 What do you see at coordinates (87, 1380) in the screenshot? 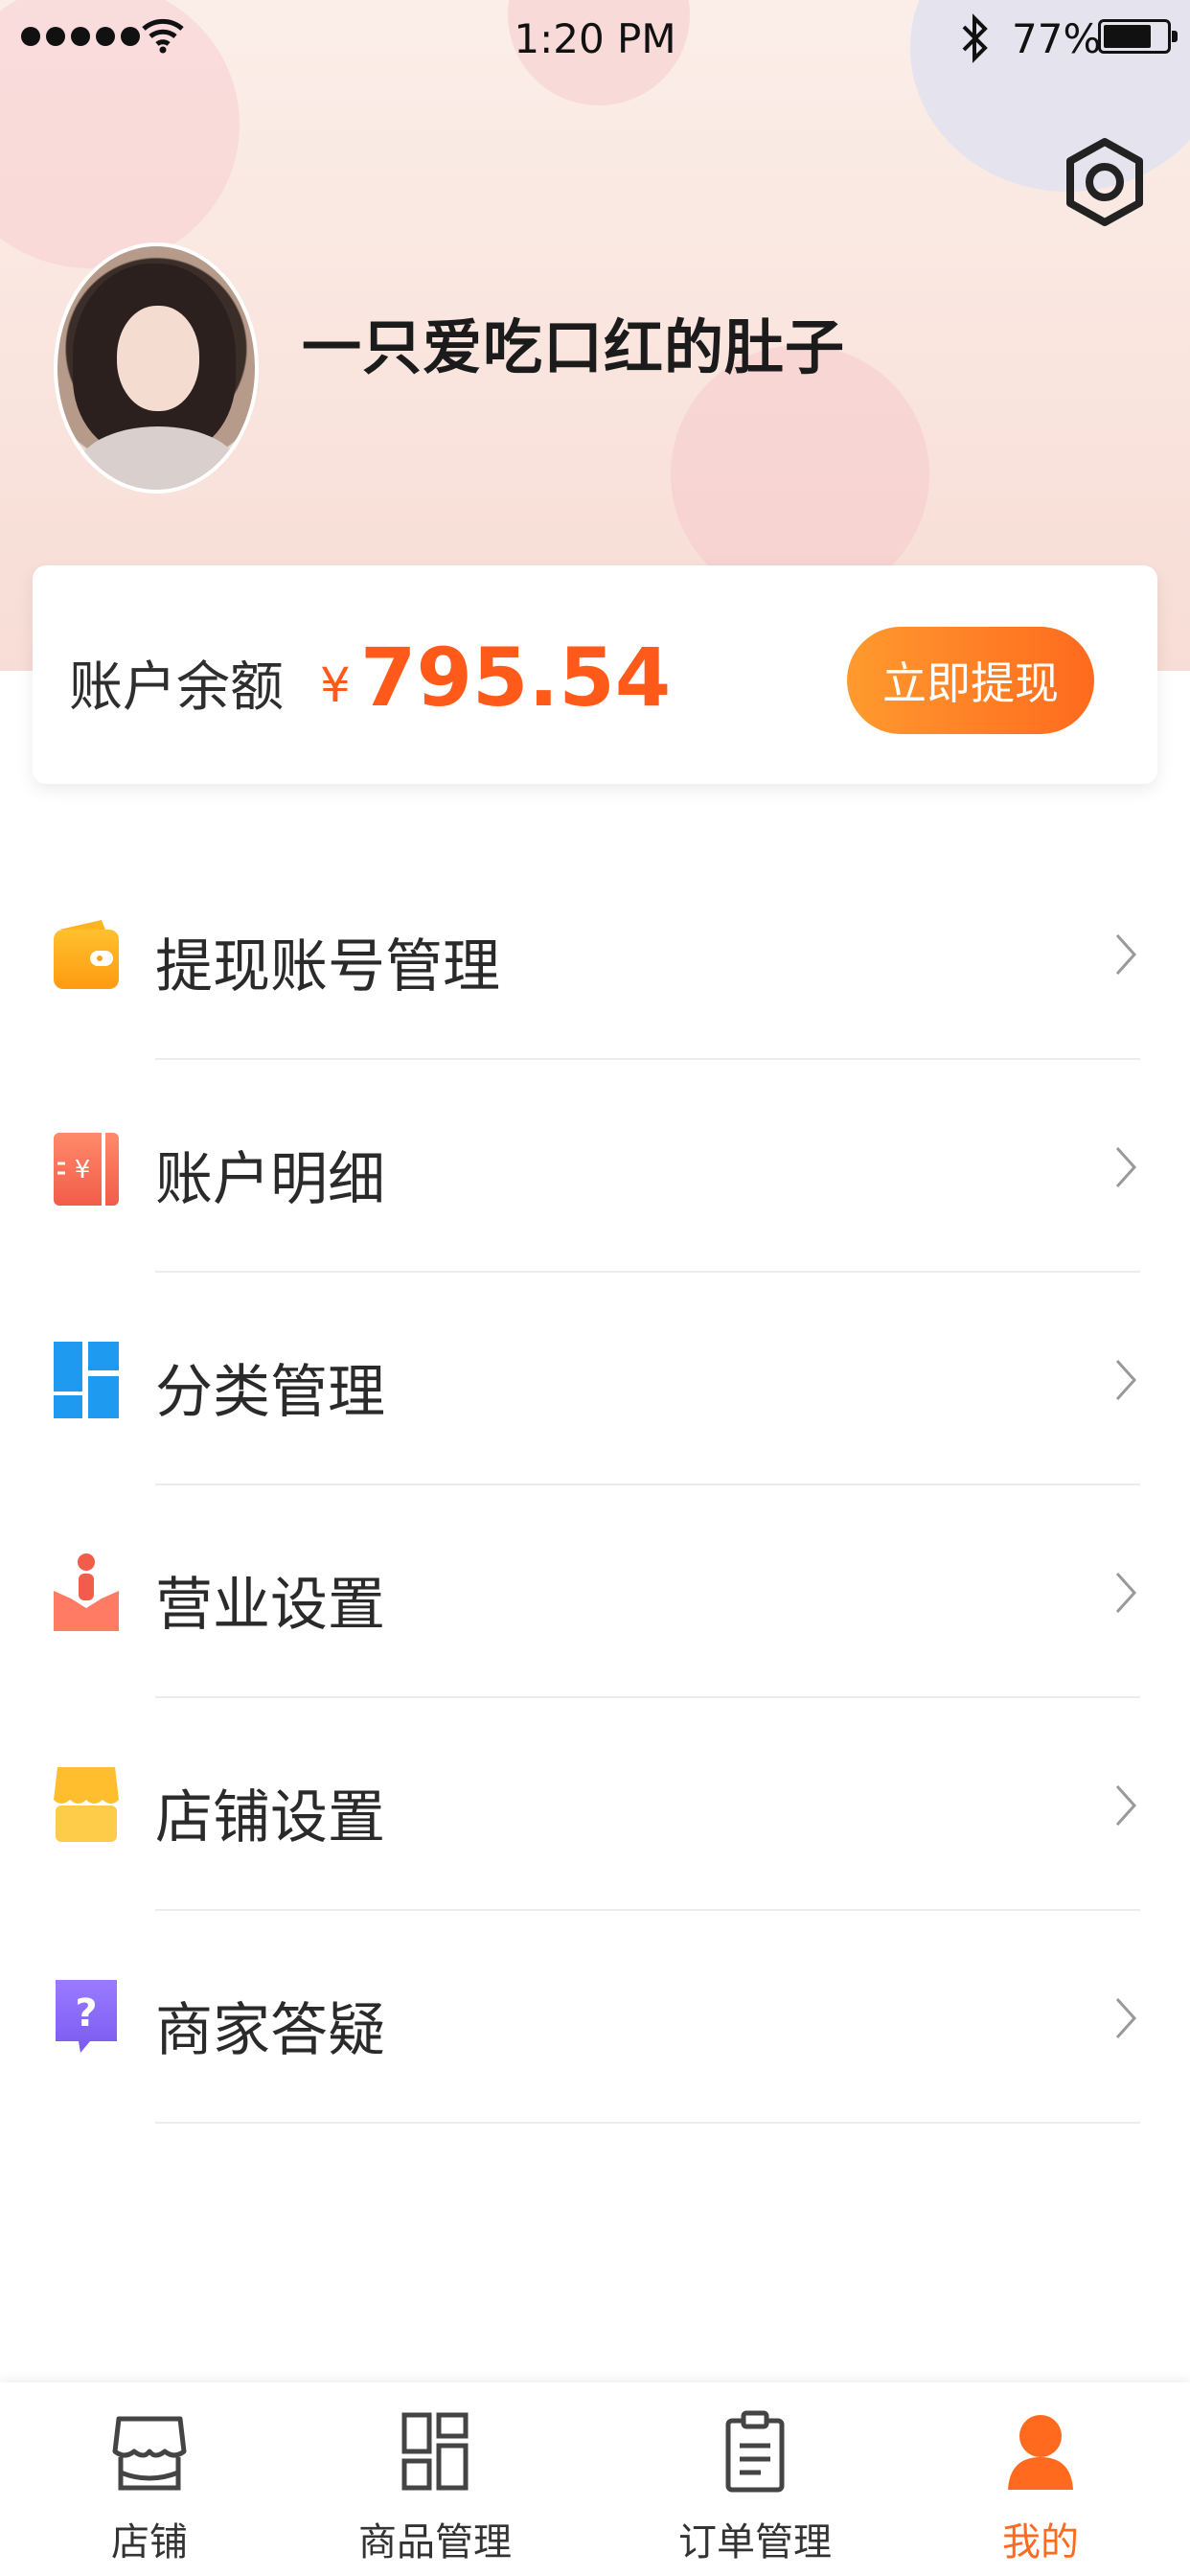
I see `grid-category-icon` at bounding box center [87, 1380].